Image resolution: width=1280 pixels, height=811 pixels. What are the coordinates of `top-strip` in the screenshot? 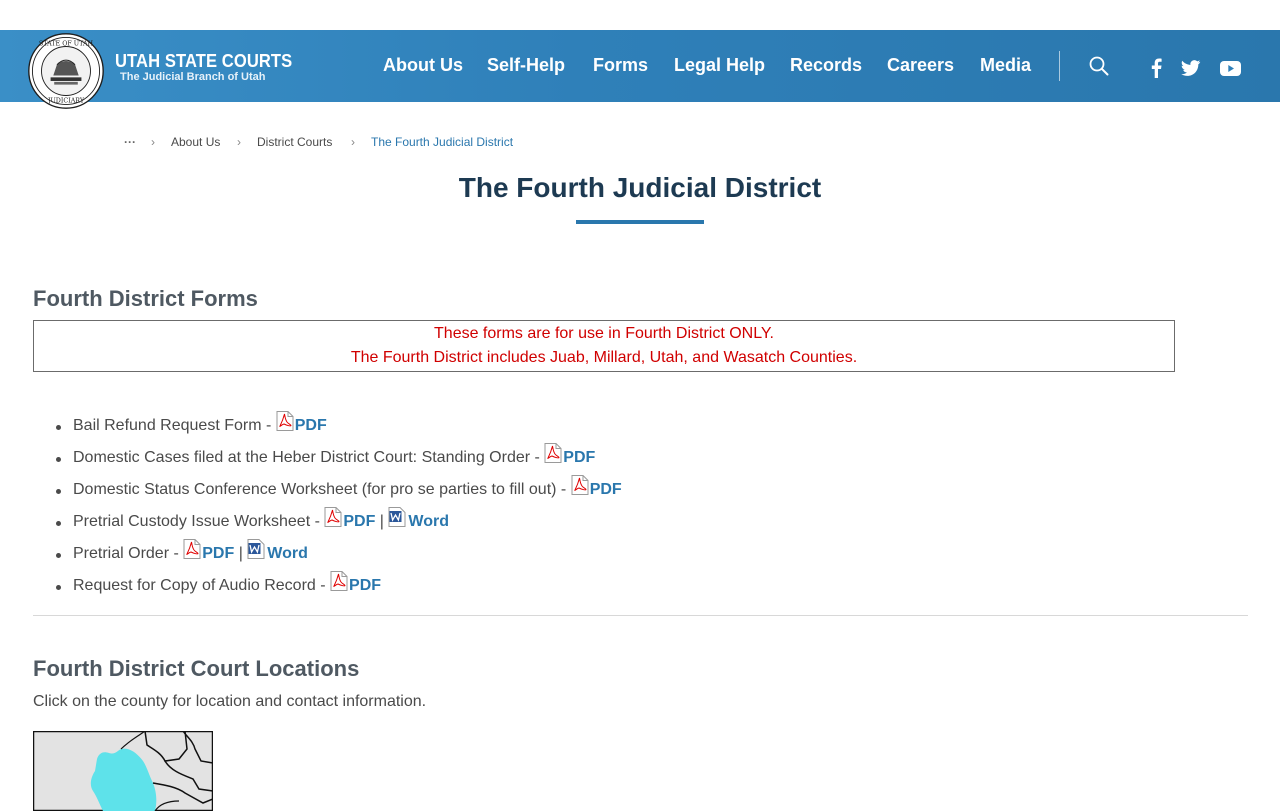 It's located at (640, 15).